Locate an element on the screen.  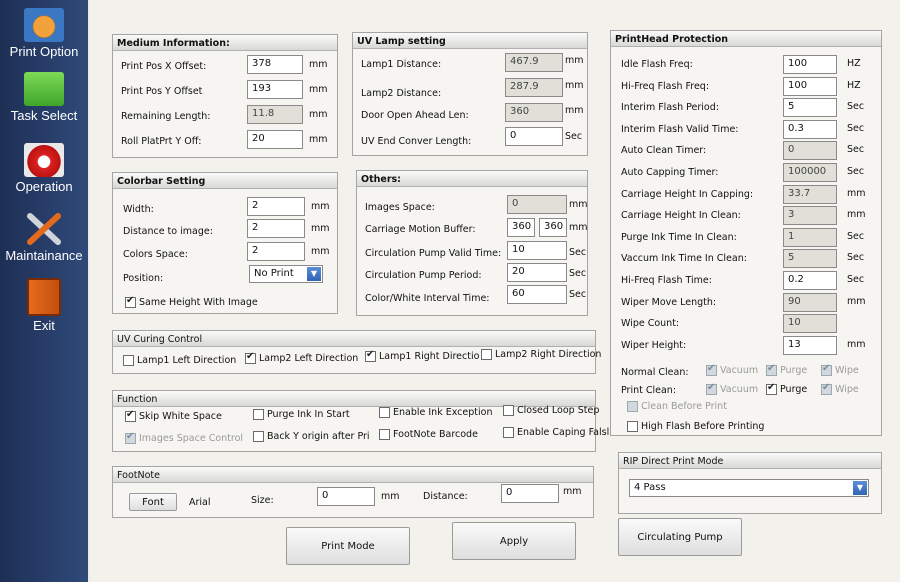
distance-to-image-input: 2 is located at coordinates (276, 228).